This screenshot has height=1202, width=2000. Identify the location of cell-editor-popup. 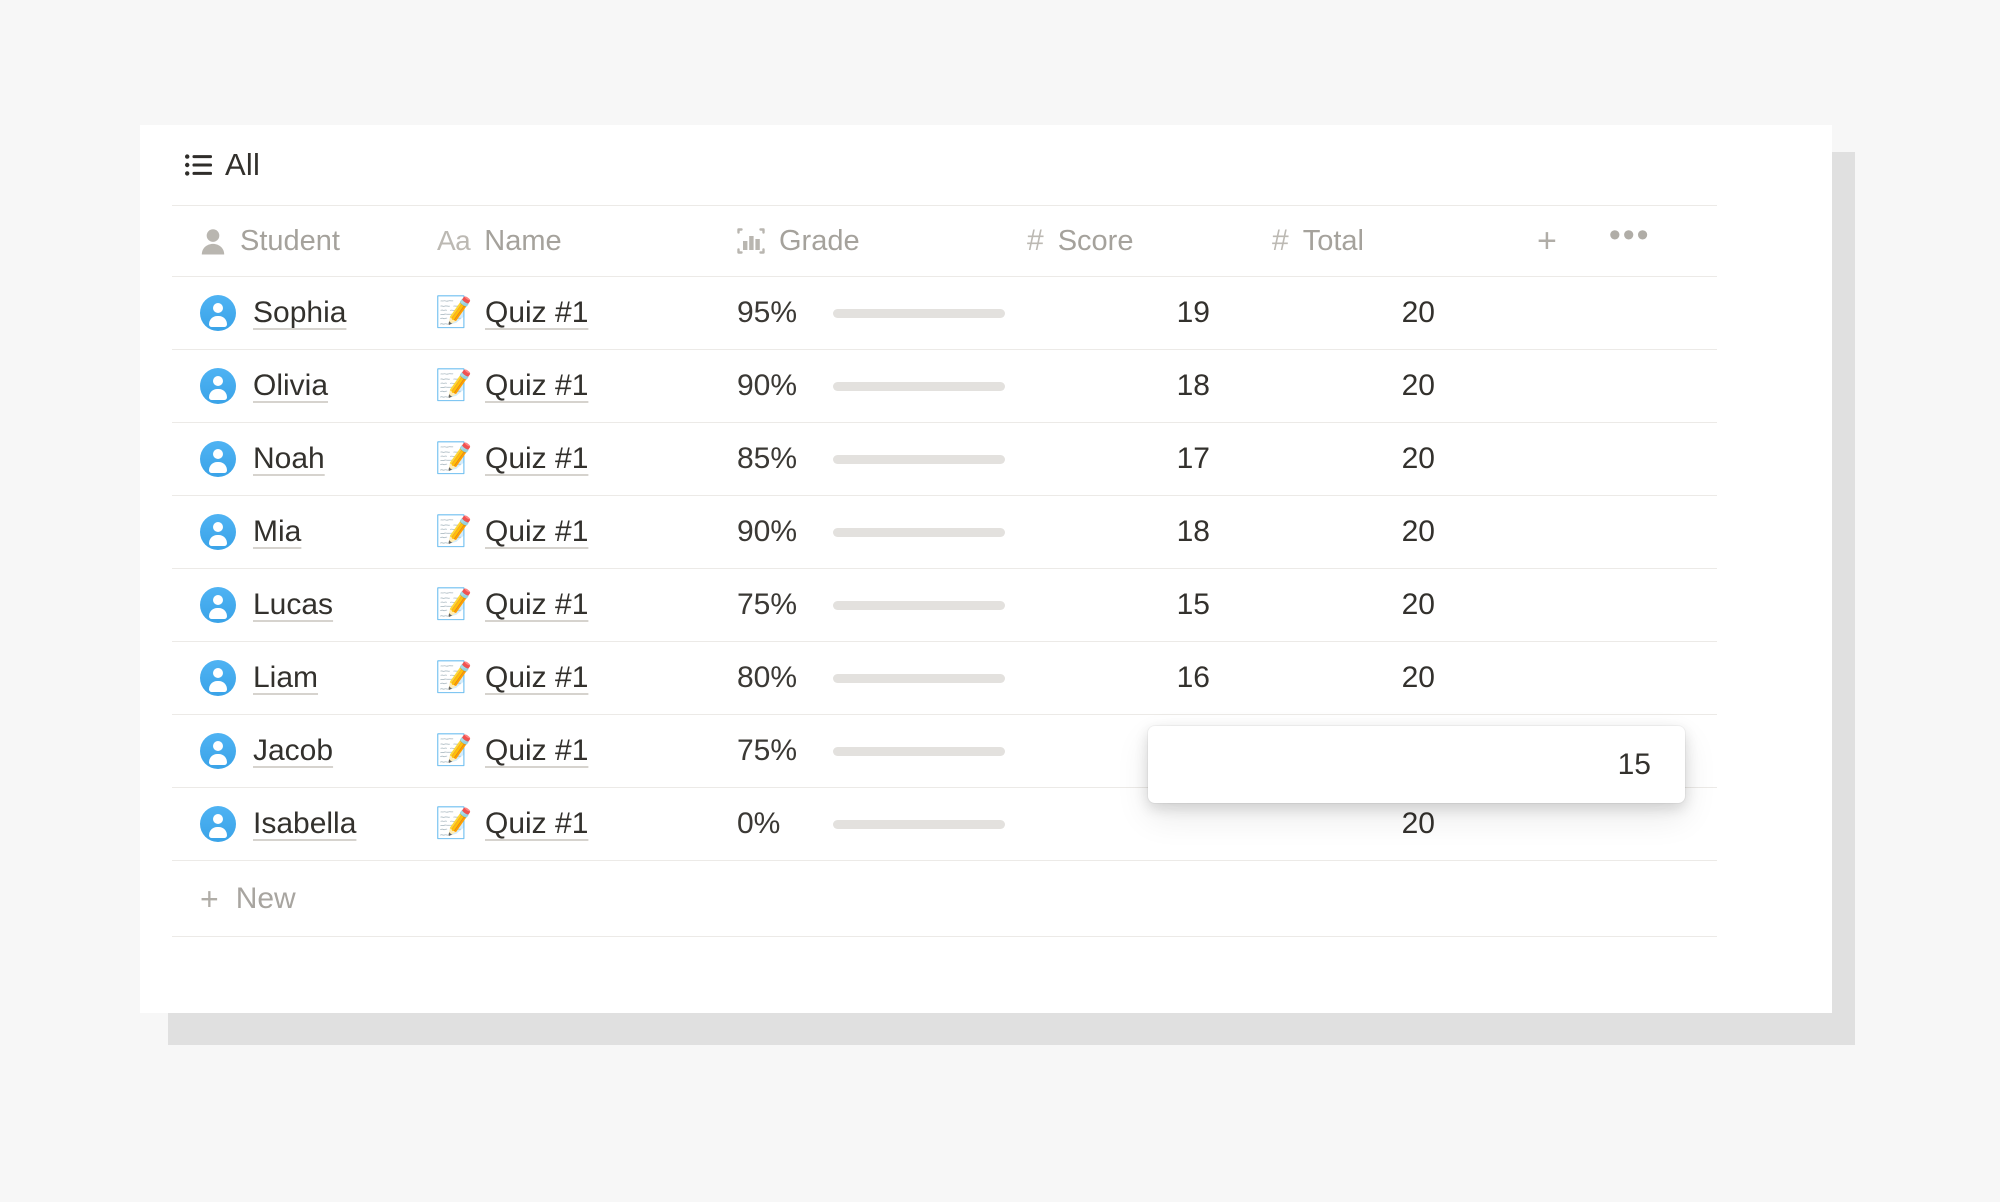
(1416, 764).